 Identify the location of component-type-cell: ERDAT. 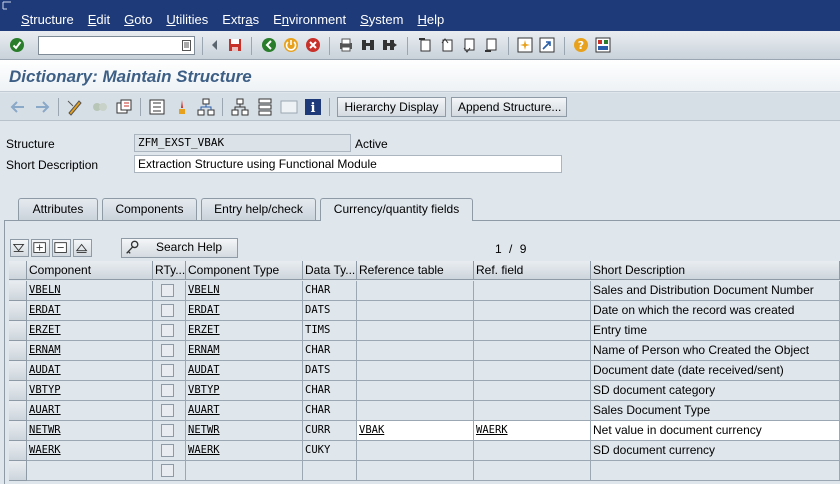
(244, 311).